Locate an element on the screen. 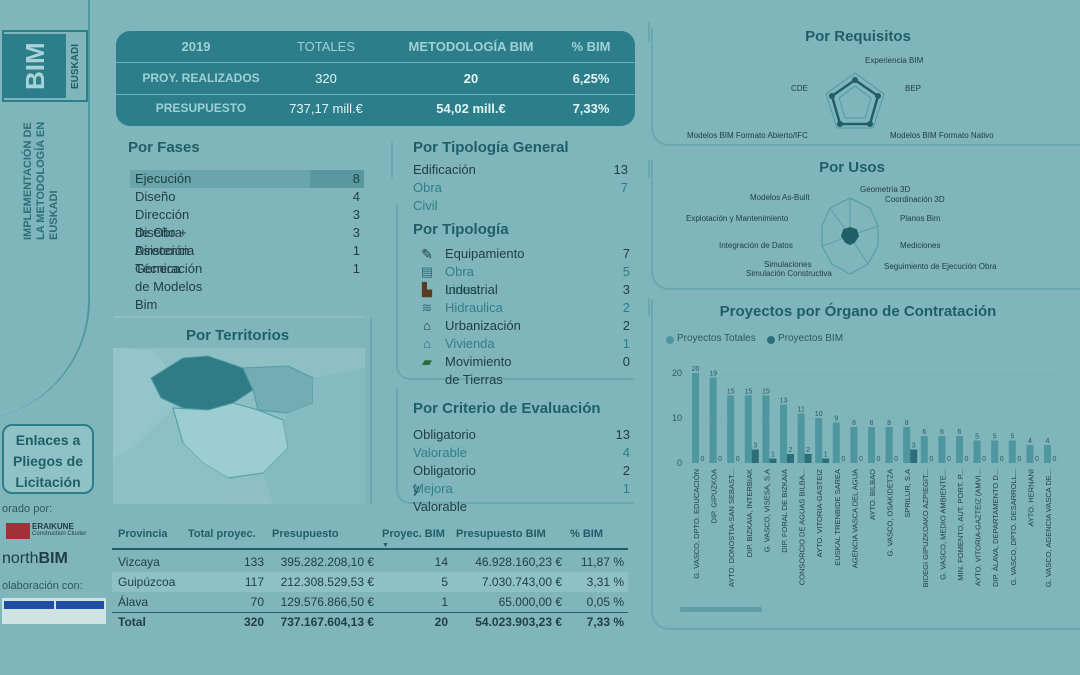 The image size is (1080, 675). tipologia-general-title: Por Tipología General is located at coordinates (491, 147).